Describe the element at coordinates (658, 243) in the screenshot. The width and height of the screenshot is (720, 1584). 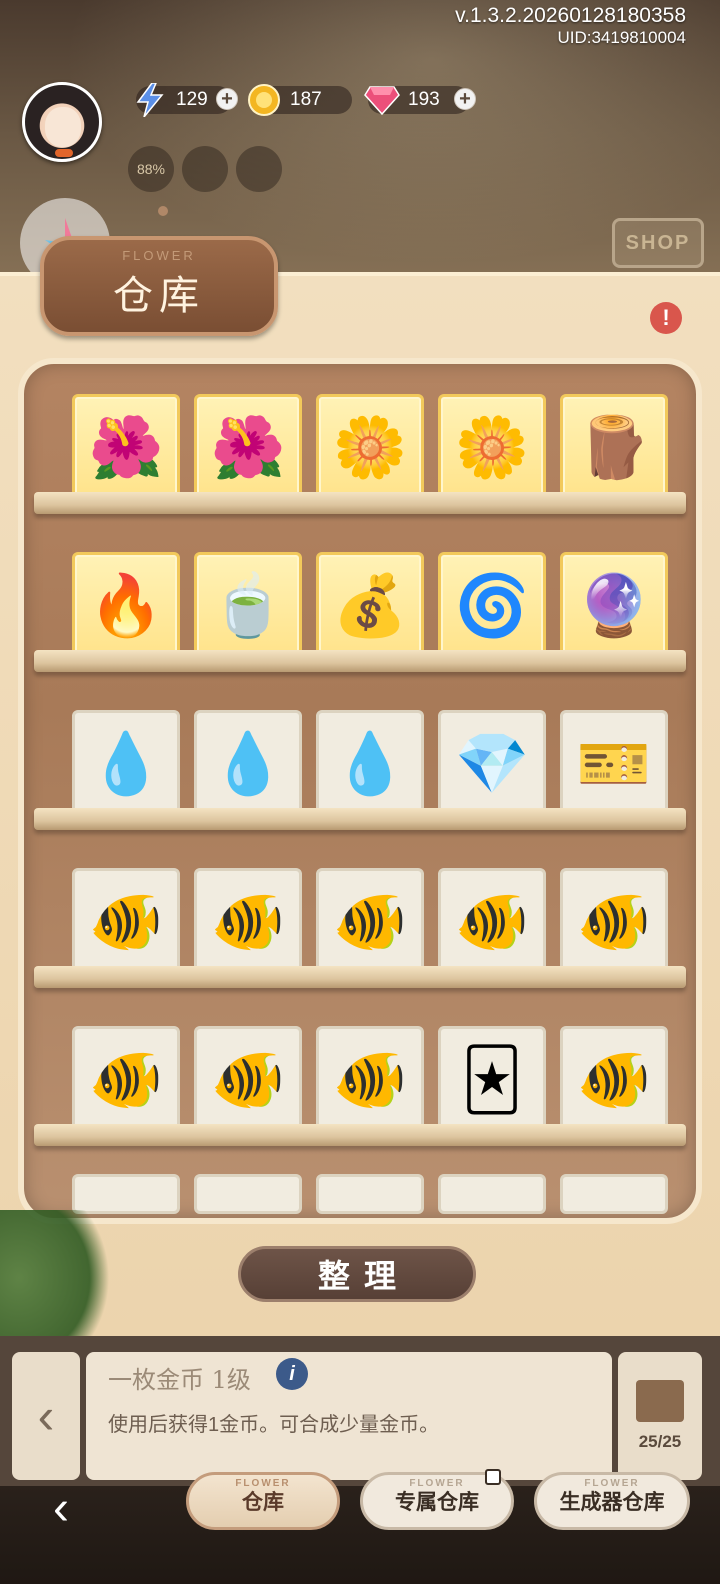
I see `shop-sign: SHOP` at that location.